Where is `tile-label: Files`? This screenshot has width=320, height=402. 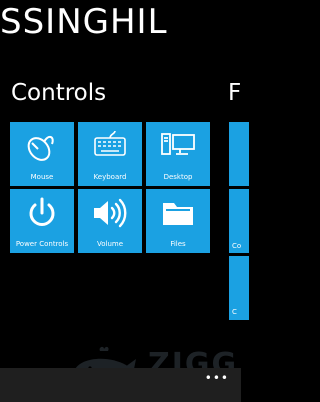 tile-label: Files is located at coordinates (178, 244).